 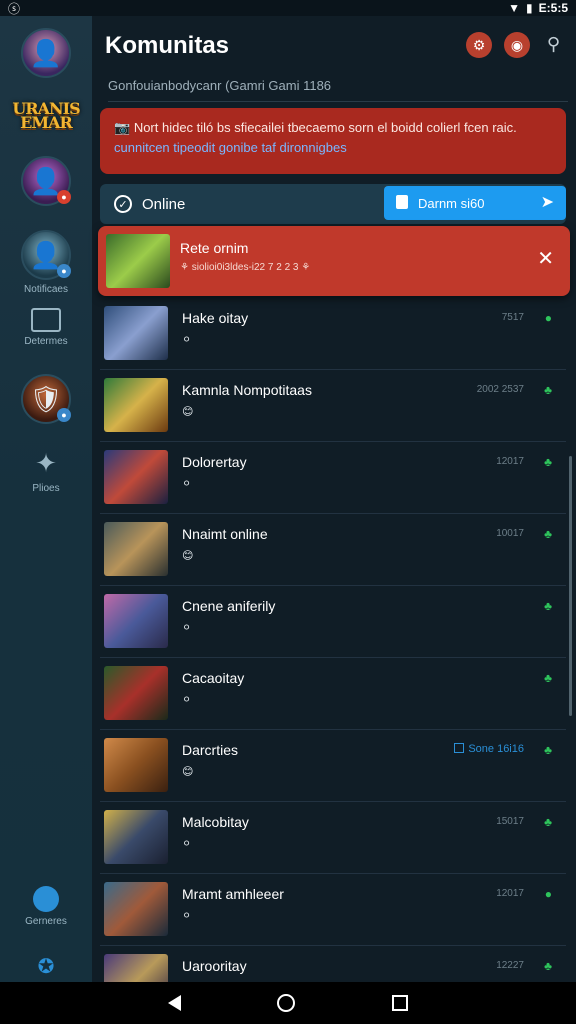 I want to click on list-item: Cacaoitay ⚪ ♣, so click(x=333, y=694).